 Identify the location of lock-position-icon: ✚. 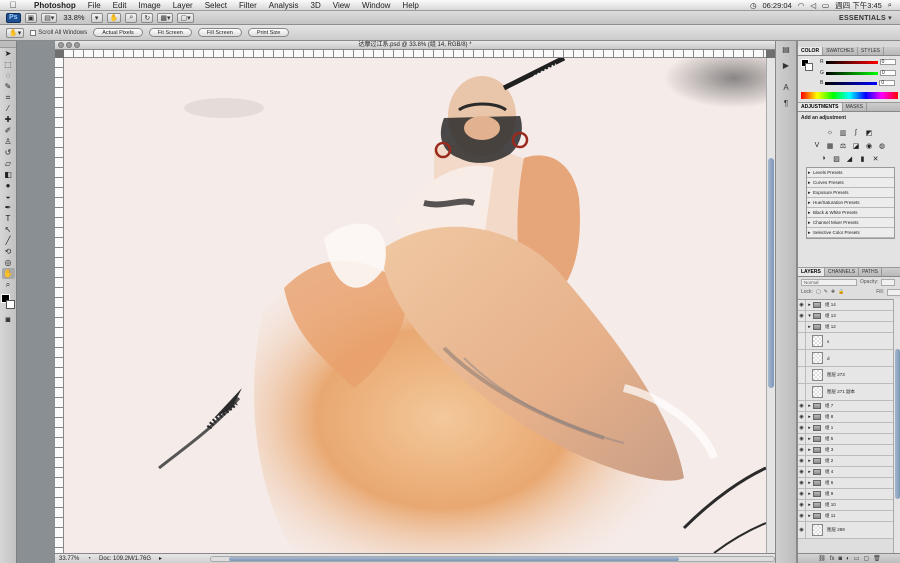
(833, 292).